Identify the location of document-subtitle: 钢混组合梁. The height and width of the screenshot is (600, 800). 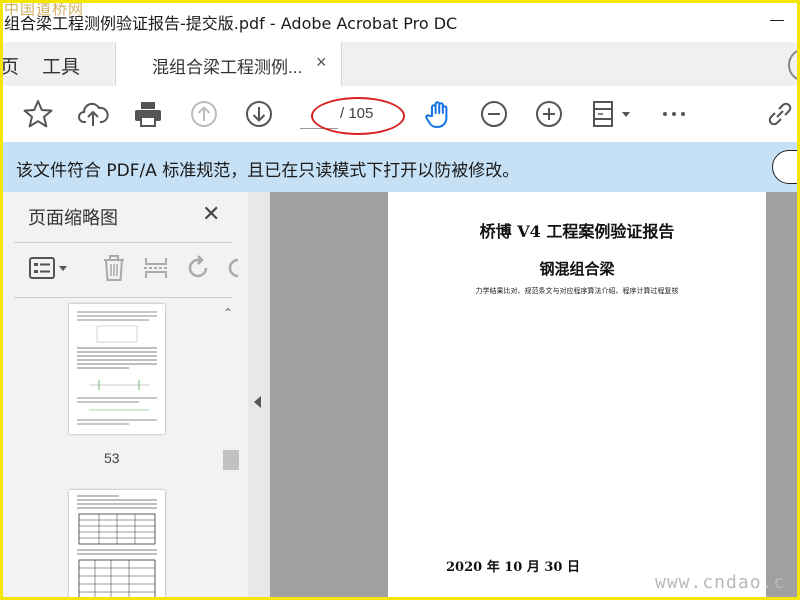
(577, 269).